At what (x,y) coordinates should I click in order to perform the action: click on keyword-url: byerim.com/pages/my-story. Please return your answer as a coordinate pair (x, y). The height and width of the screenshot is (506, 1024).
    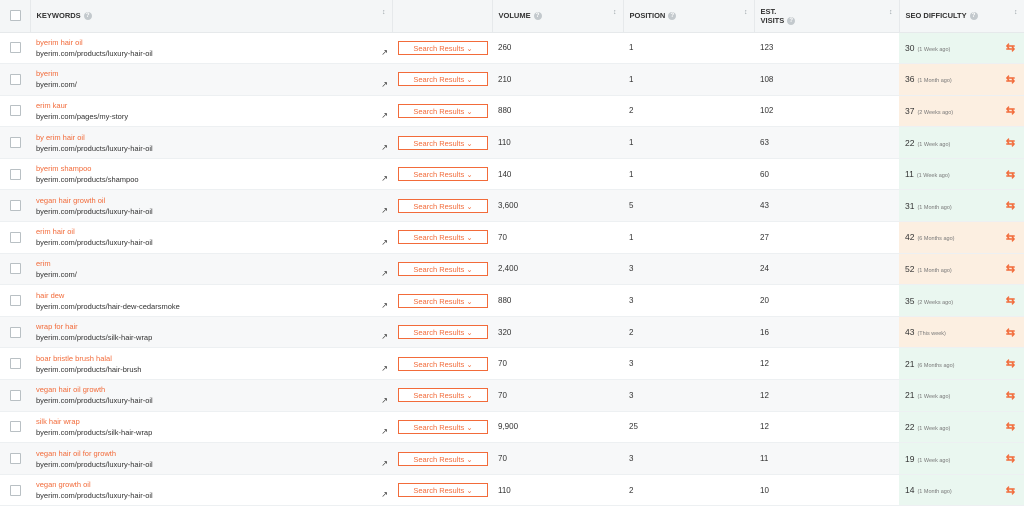
    Looking at the image, I should click on (82, 116).